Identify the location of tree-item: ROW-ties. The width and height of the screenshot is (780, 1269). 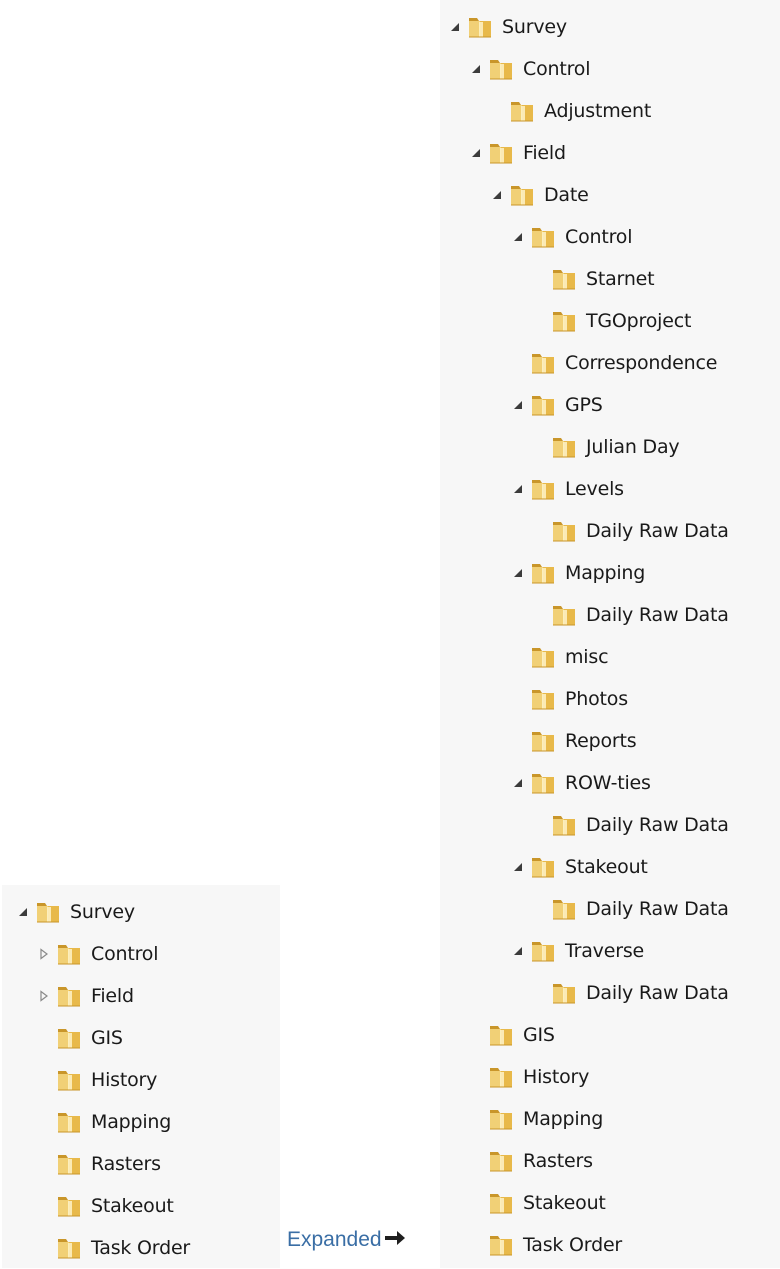
(581, 783).